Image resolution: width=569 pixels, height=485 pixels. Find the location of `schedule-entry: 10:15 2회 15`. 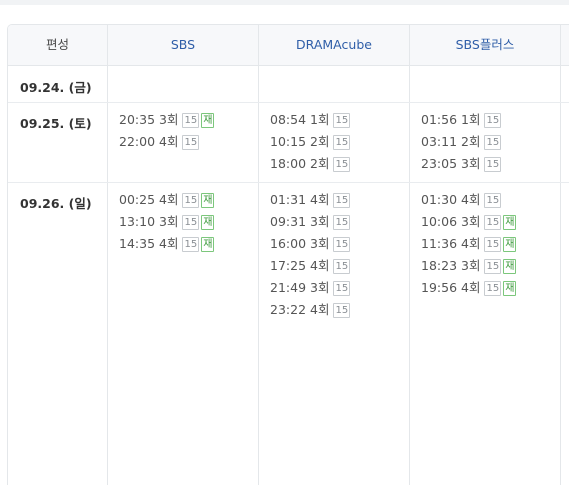

schedule-entry: 10:15 2회 15 is located at coordinates (310, 142).